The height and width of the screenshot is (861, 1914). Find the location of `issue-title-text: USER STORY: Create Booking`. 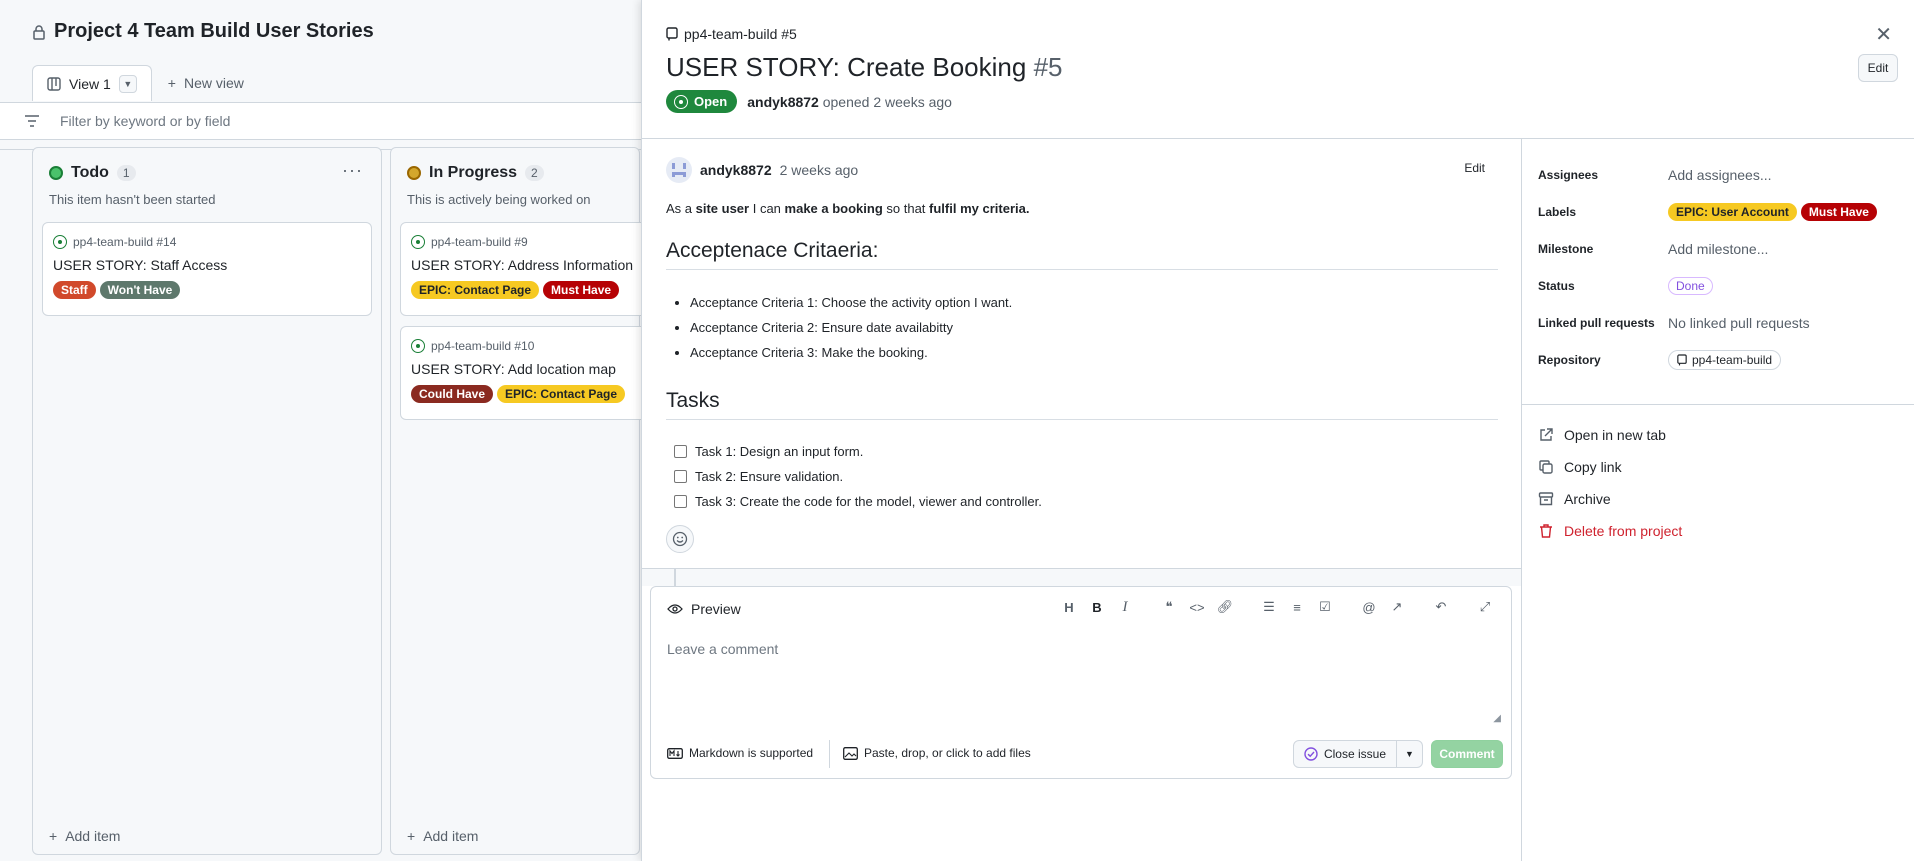

issue-title-text: USER STORY: Create Booking is located at coordinates (846, 67).